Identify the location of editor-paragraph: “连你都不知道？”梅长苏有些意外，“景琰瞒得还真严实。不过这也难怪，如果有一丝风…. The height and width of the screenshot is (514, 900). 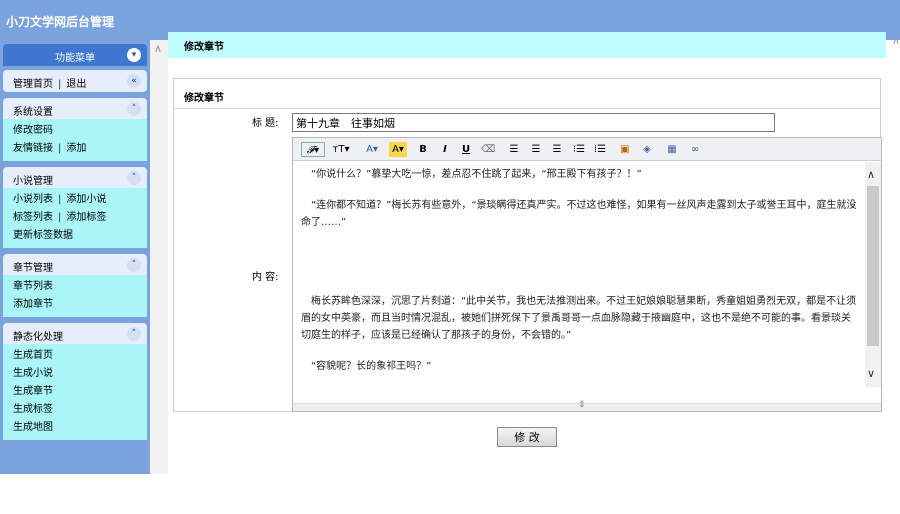
(579, 214).